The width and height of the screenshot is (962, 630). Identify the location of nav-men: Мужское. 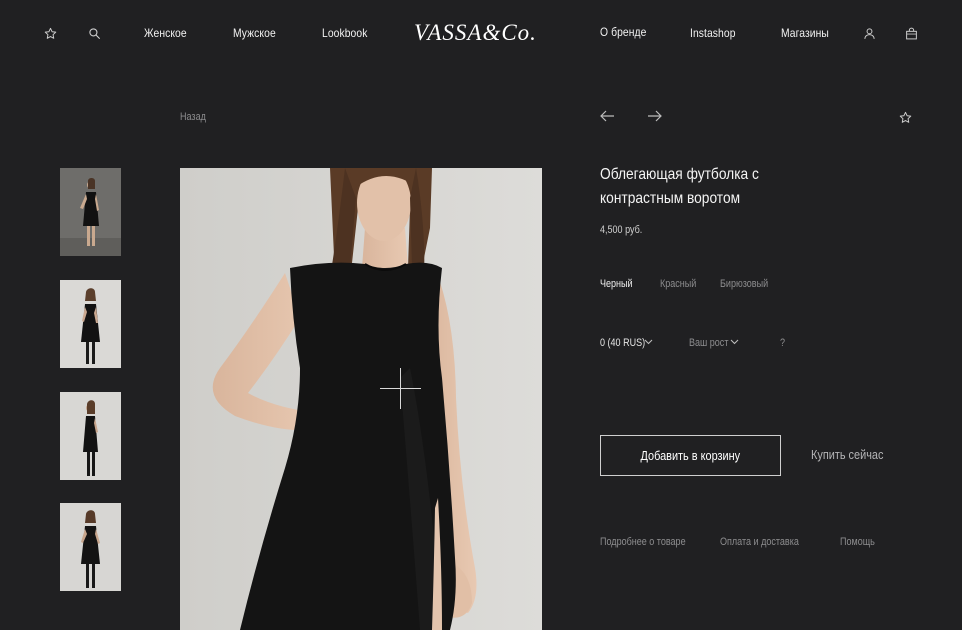
(254, 33).